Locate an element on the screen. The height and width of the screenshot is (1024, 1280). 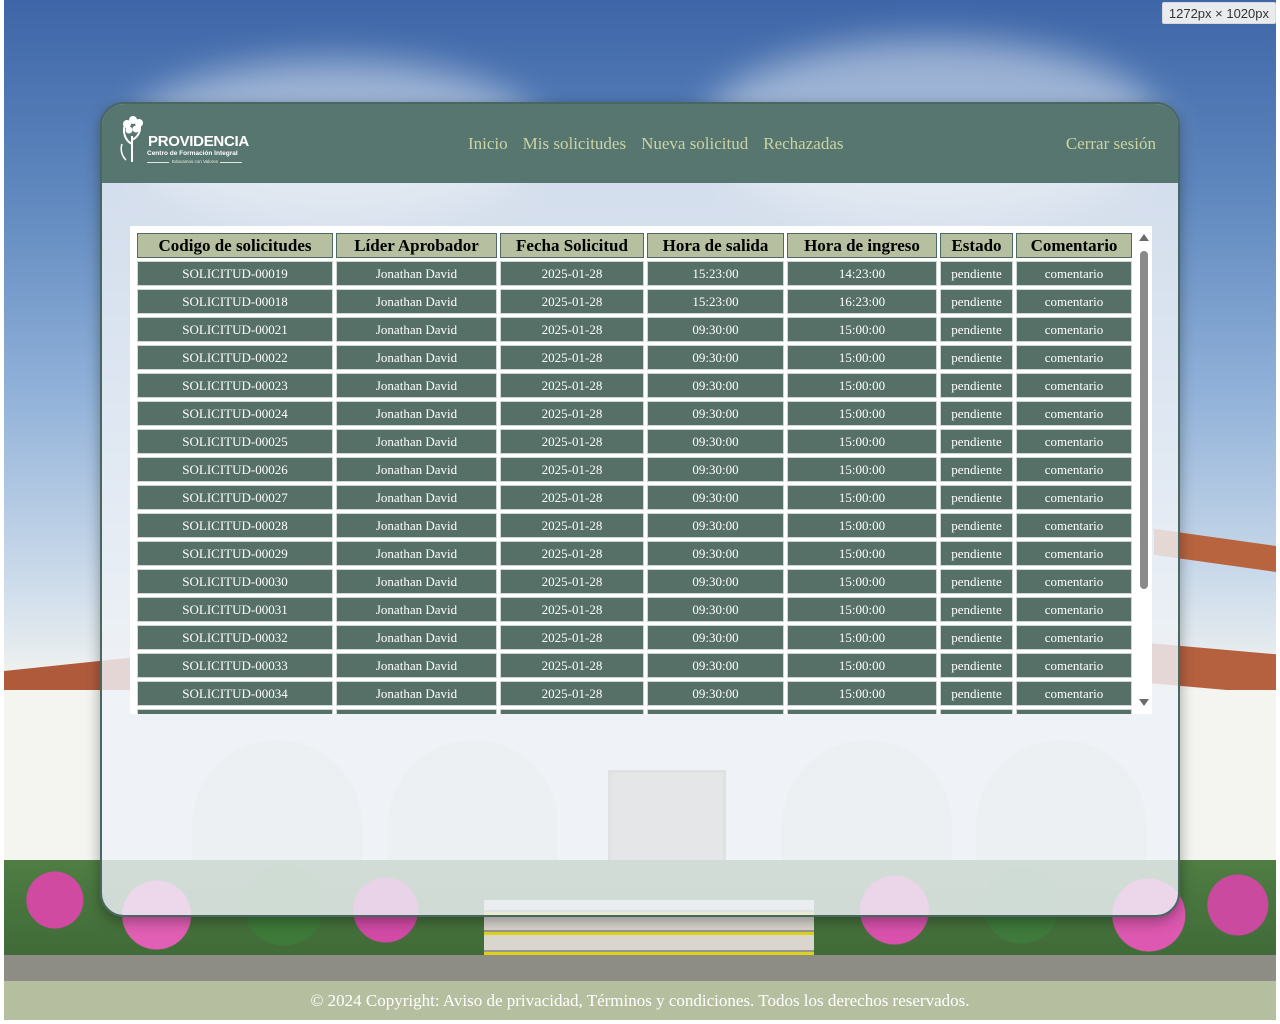
cell-codigo: SOLICITUD-00023 is located at coordinates (235, 385).